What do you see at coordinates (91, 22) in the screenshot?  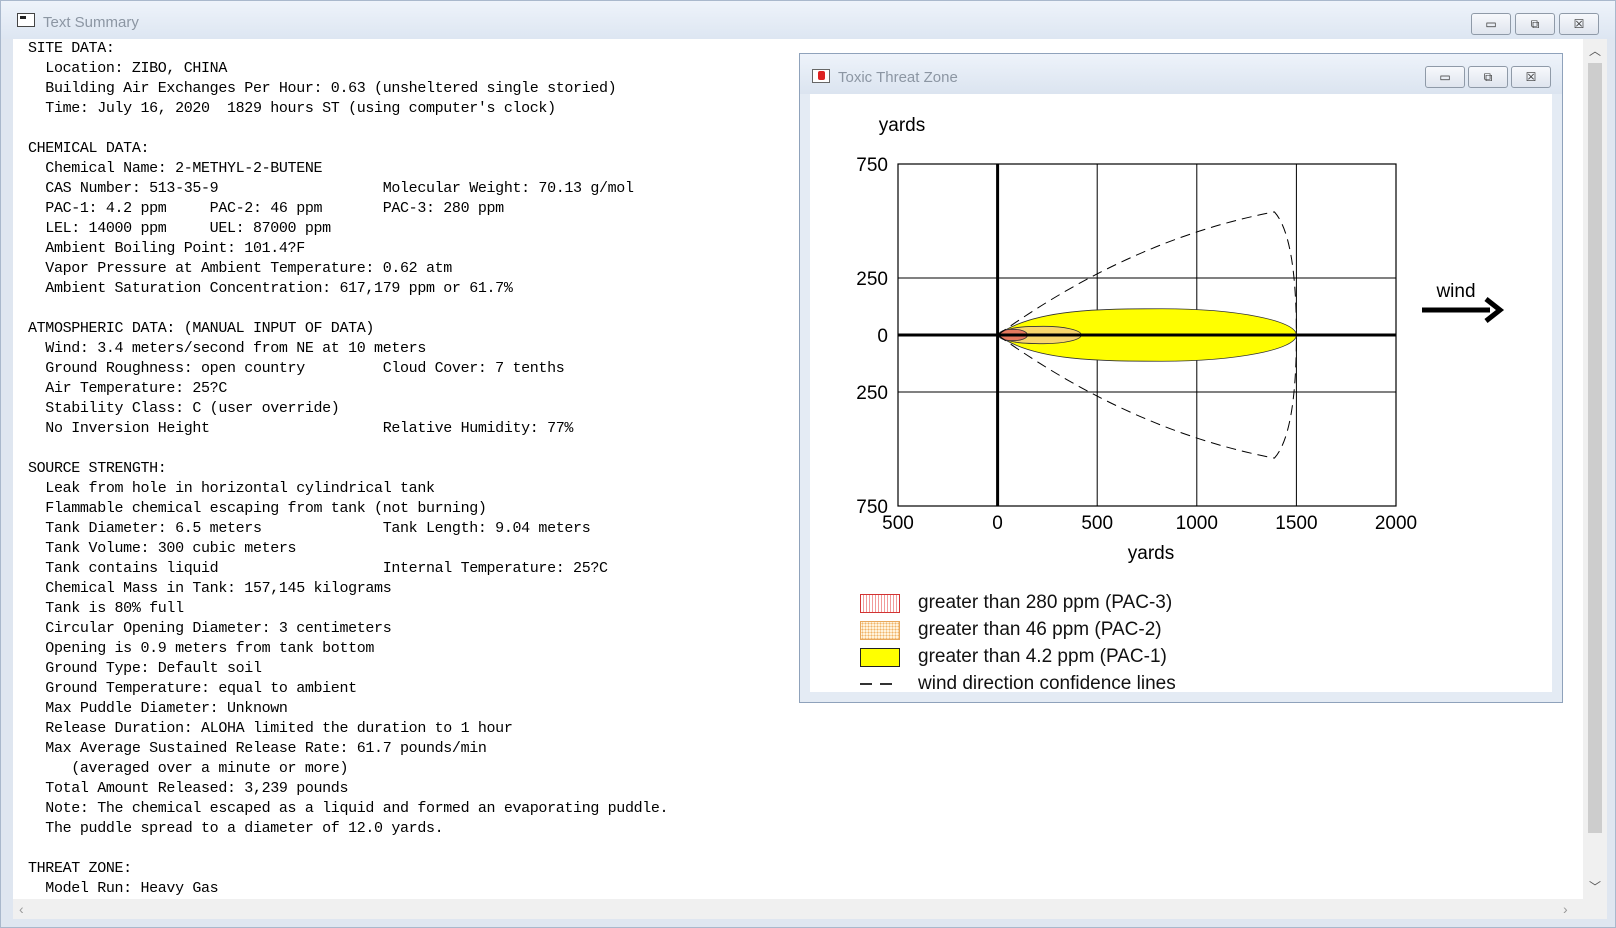 I see `outer-window-title: Text Summary` at bounding box center [91, 22].